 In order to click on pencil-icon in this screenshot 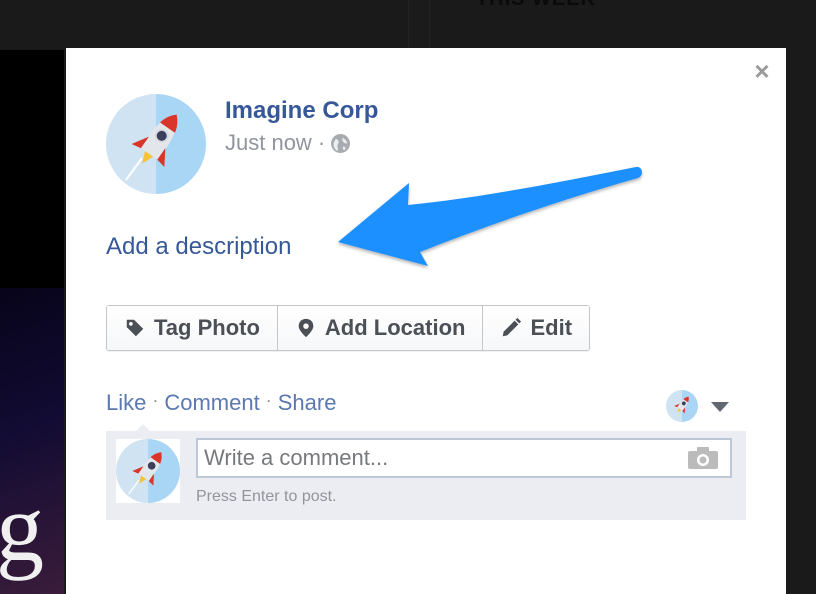, I will do `click(512, 327)`.